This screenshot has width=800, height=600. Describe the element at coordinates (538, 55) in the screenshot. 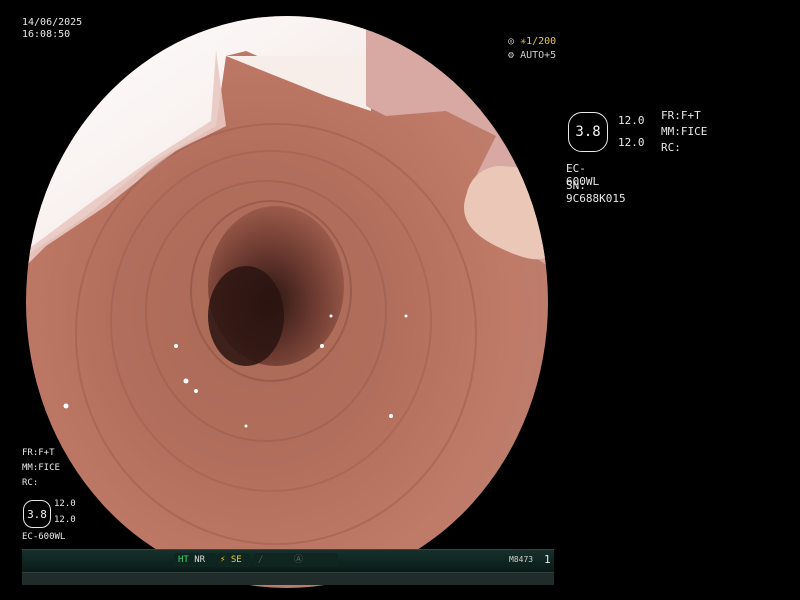

I see `auto-mode: AUTO+5` at that location.